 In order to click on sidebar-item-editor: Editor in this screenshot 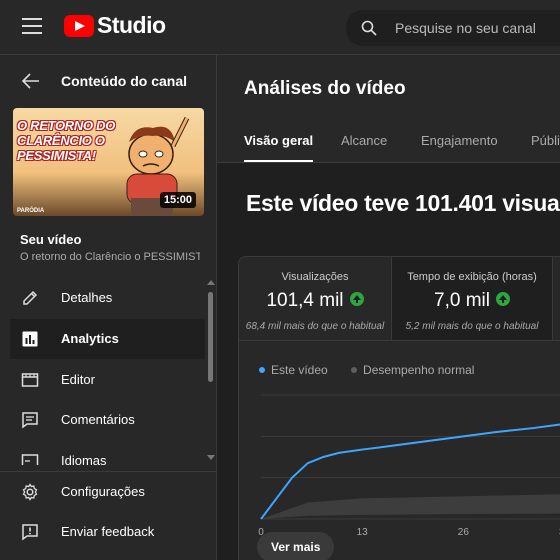, I will do `click(107, 380)`.